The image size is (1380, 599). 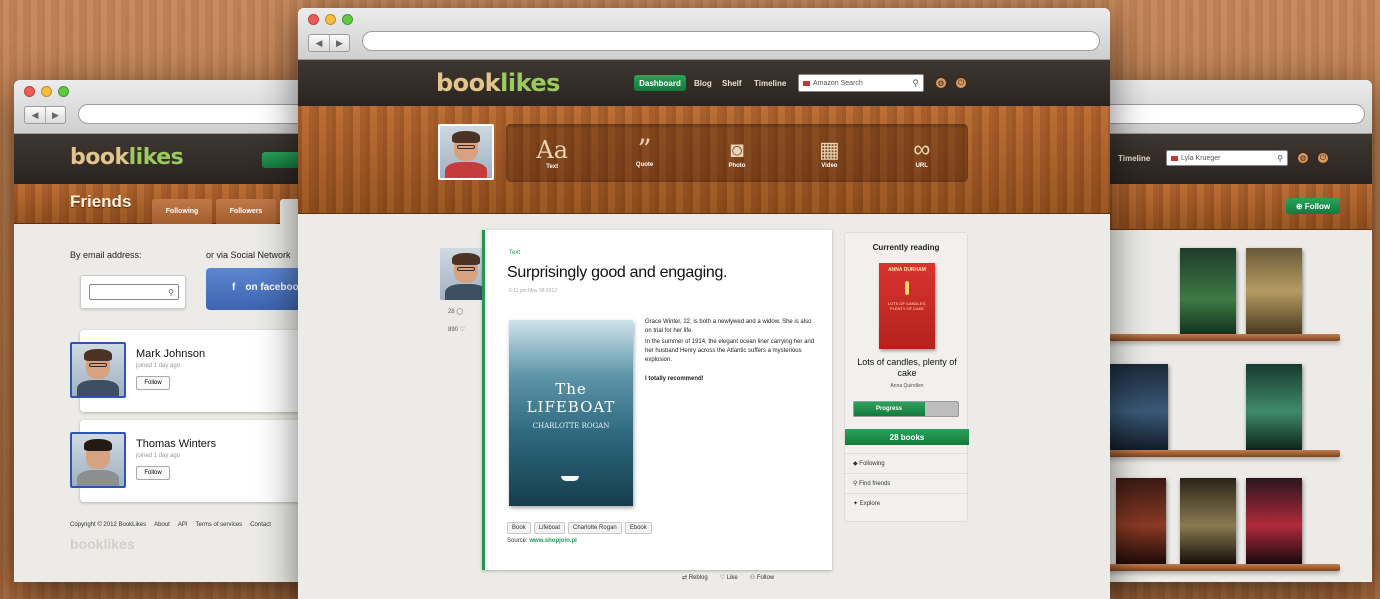 I want to click on tag: Charlotte Rogan, so click(x=595, y=528).